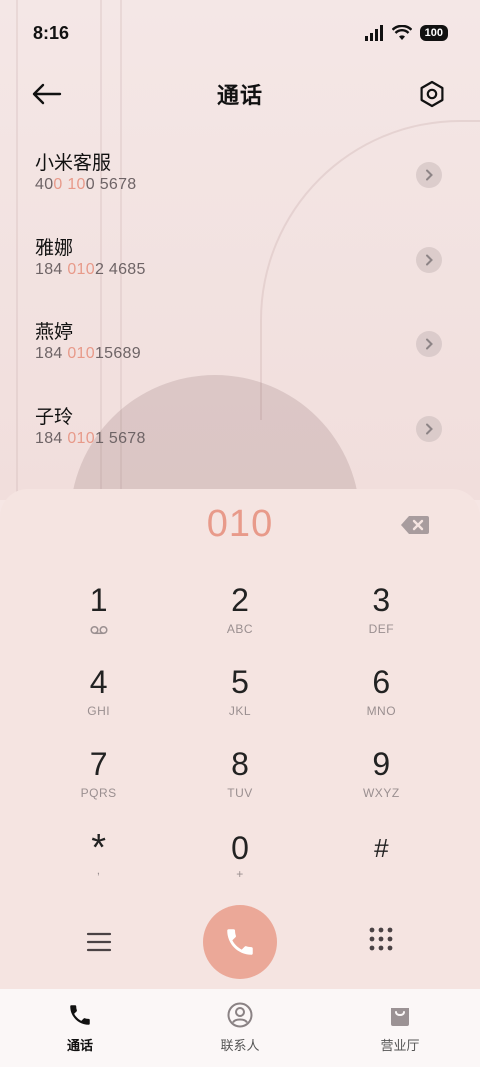 This screenshot has width=480, height=1067. I want to click on tab-service-hall: 营业厅, so click(400, 1028).